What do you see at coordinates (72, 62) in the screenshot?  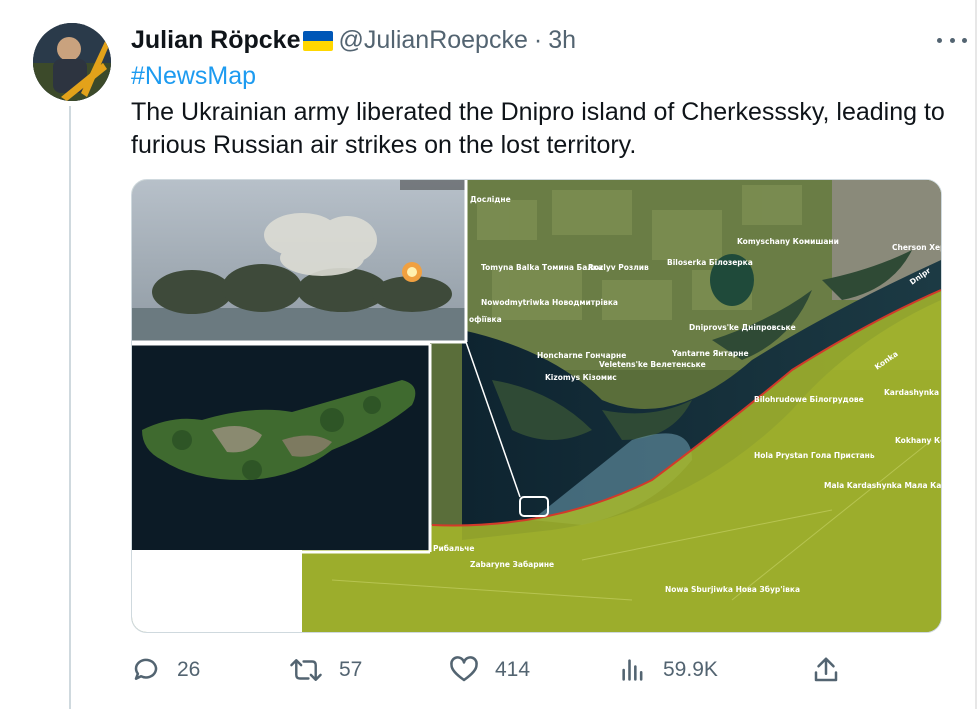 I see `avatar` at bounding box center [72, 62].